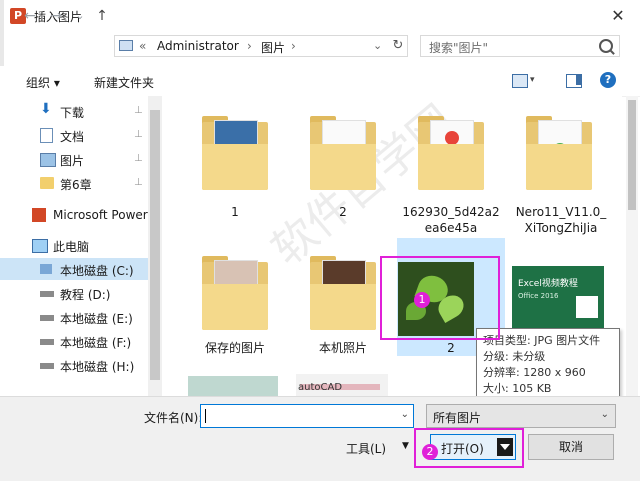 This screenshot has width=640, height=481. Describe the element at coordinates (56, 16) in the screenshot. I see `forward-arrow-icon: →` at that location.